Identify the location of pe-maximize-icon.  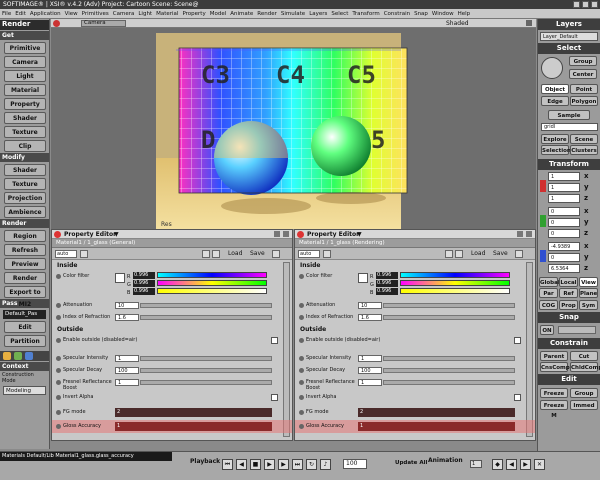
(520, 234).